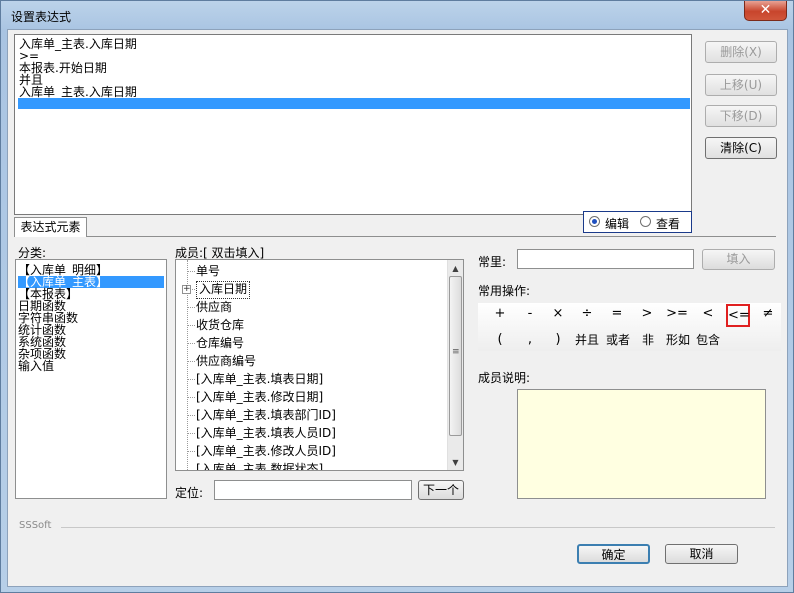  What do you see at coordinates (259, 465) in the screenshot?
I see `member-item: [入库单_主表.数据状态]` at bounding box center [259, 465].